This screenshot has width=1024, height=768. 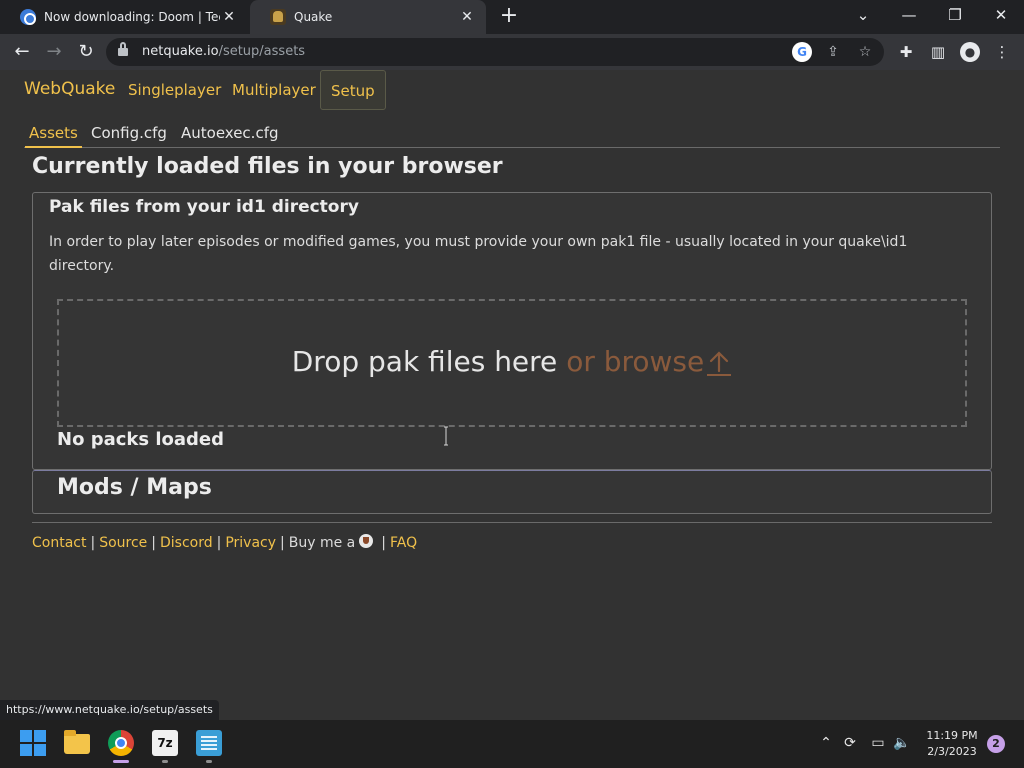 What do you see at coordinates (353, 90) in the screenshot?
I see `nav-setup: Setup` at bounding box center [353, 90].